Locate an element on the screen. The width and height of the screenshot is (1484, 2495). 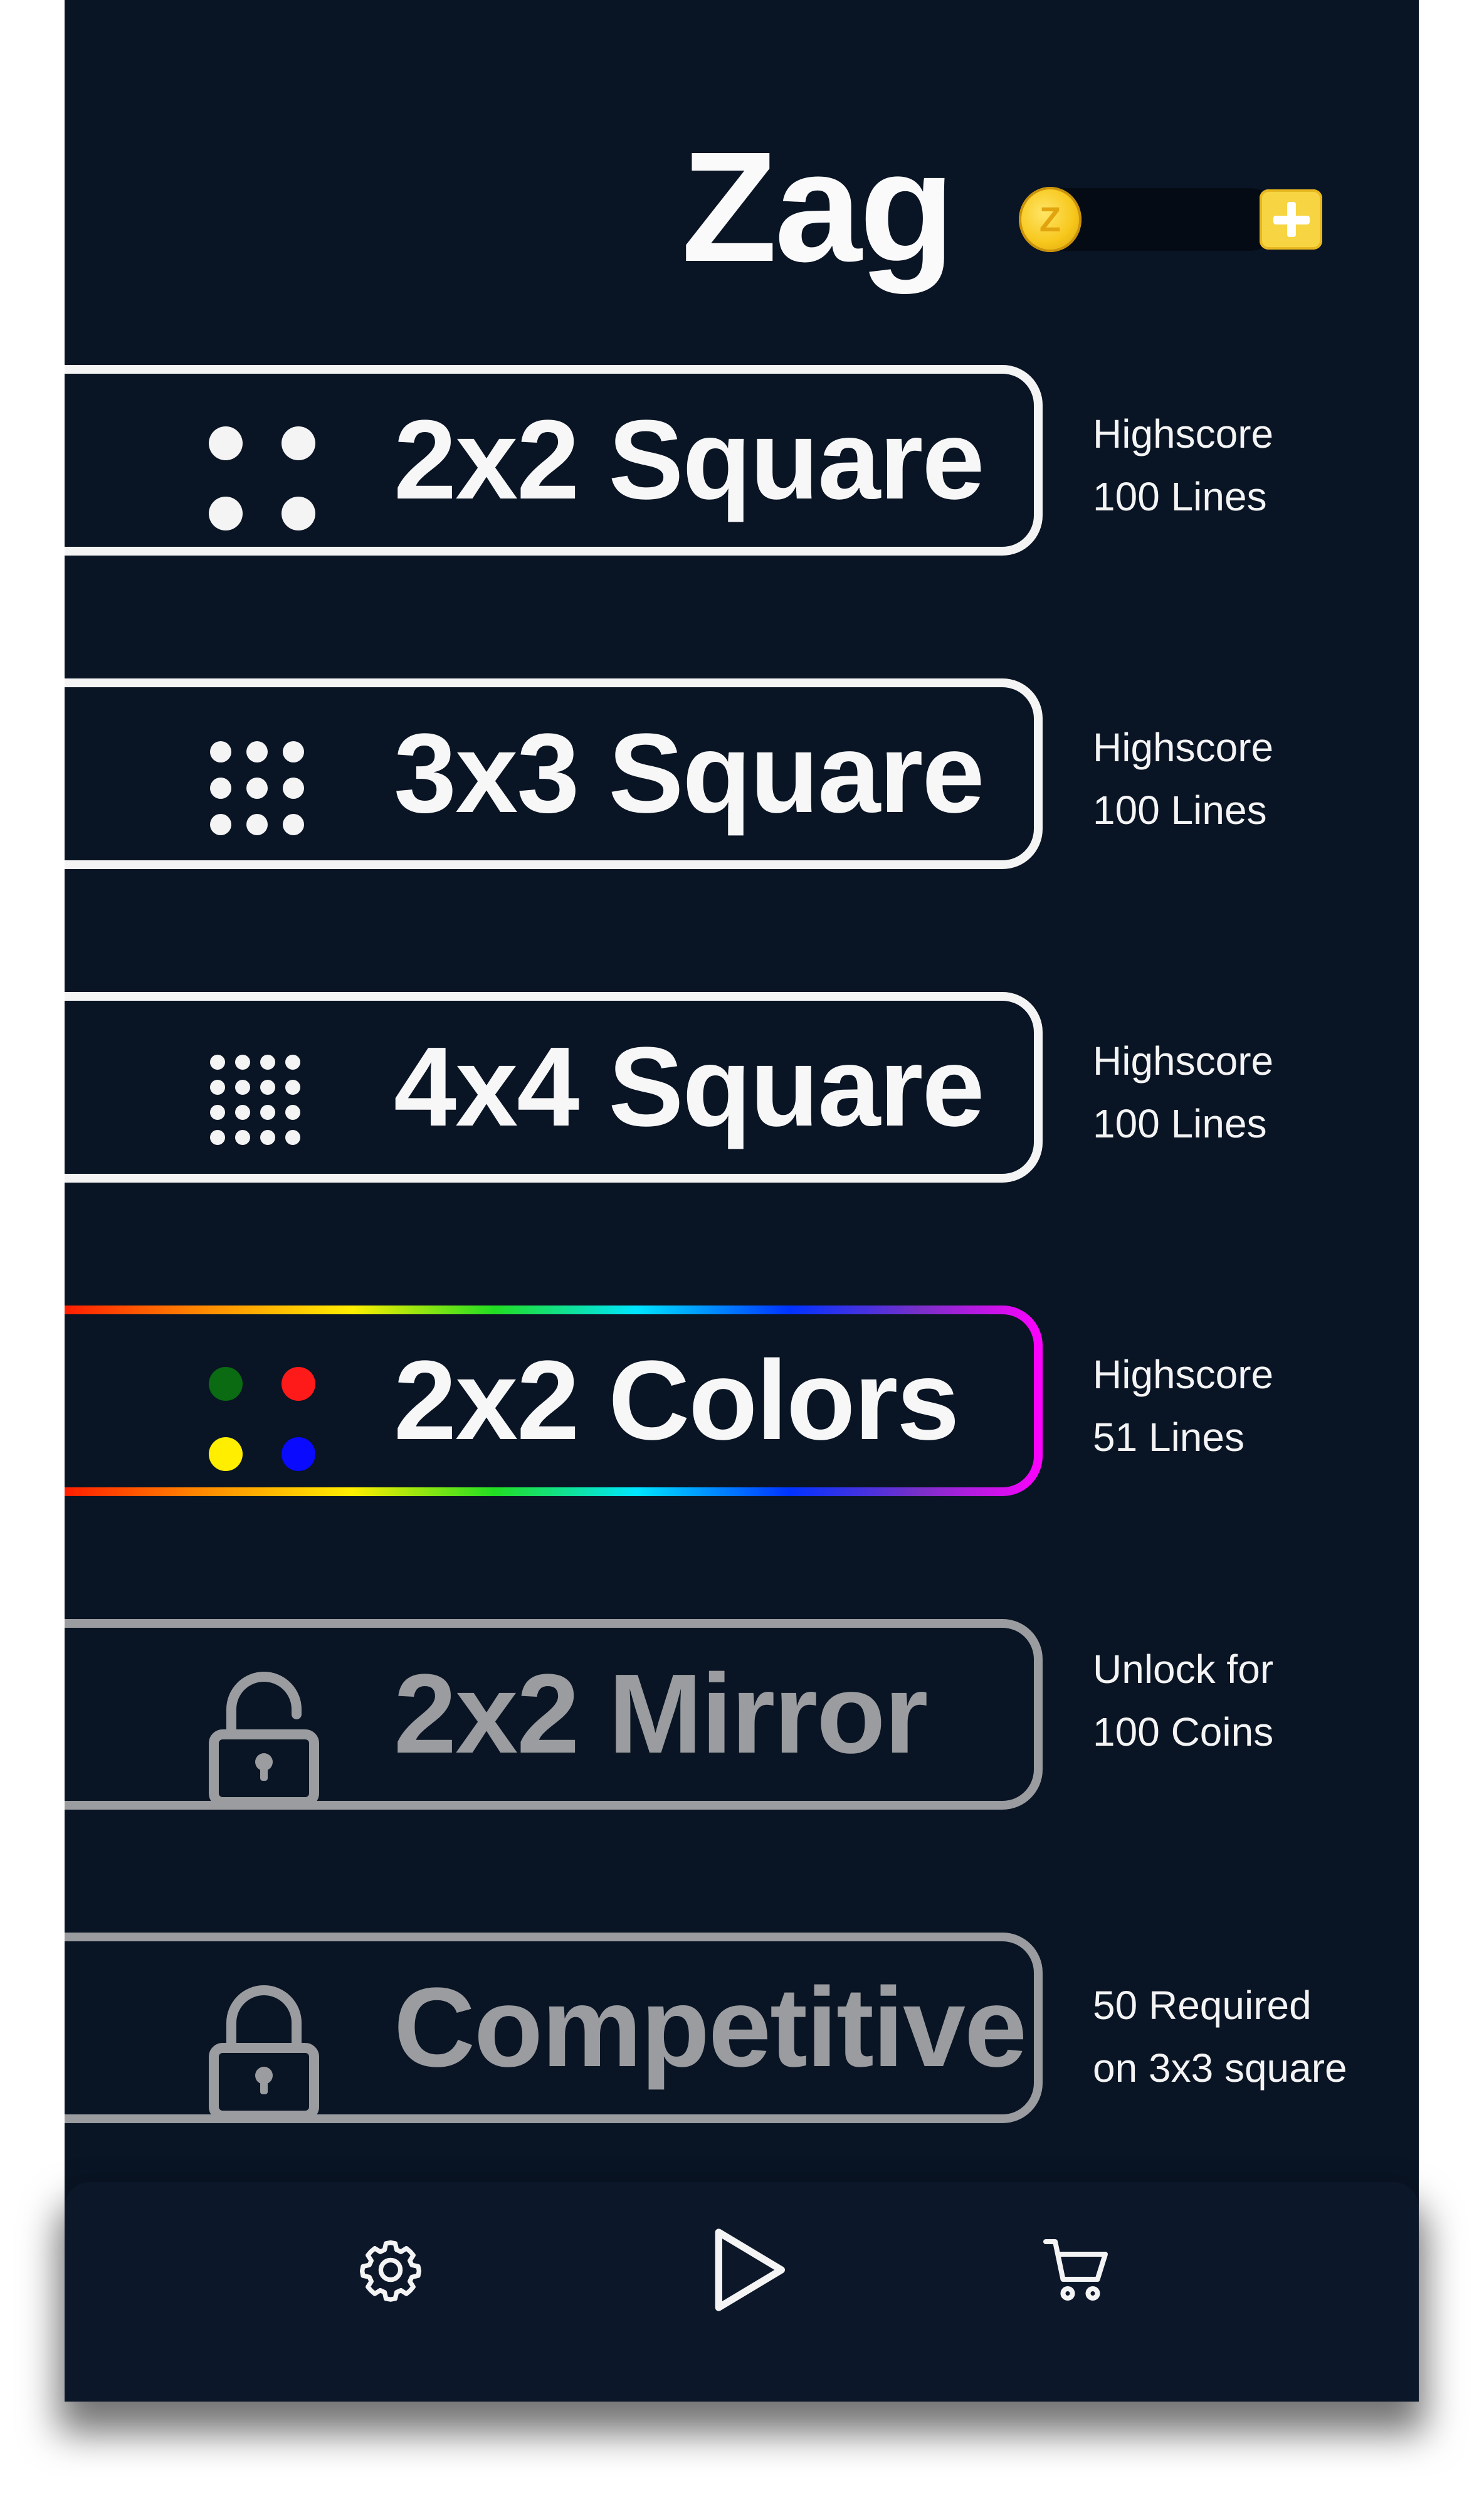
mode-status-3x3-square: Highscore 100 Lines is located at coordinates (1256, 778).